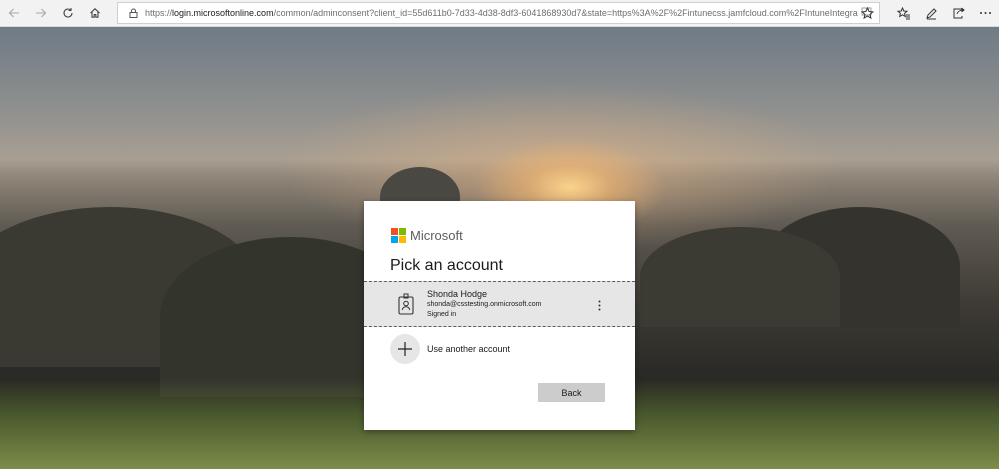  Describe the element at coordinates (436, 235) in the screenshot. I see `brand-name: Microsoft` at that location.